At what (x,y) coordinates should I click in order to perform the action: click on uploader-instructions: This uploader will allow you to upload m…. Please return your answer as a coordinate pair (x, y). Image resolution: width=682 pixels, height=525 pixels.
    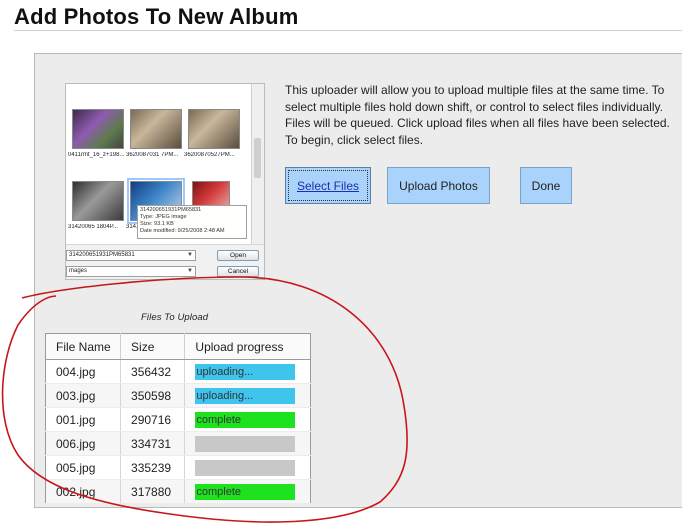
    Looking at the image, I should click on (477, 115).